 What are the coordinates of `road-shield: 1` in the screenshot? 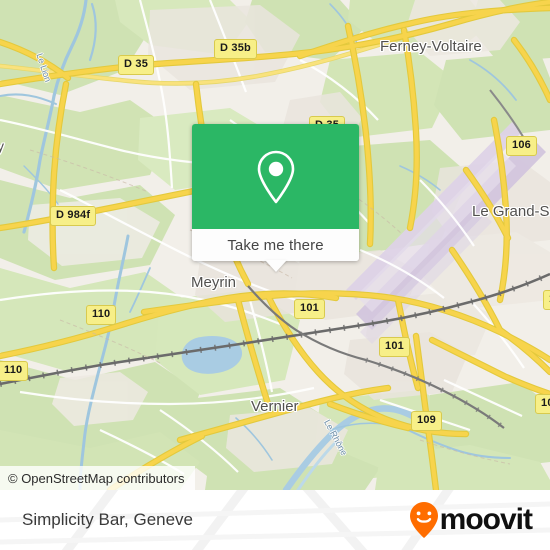 It's located at (546, 300).